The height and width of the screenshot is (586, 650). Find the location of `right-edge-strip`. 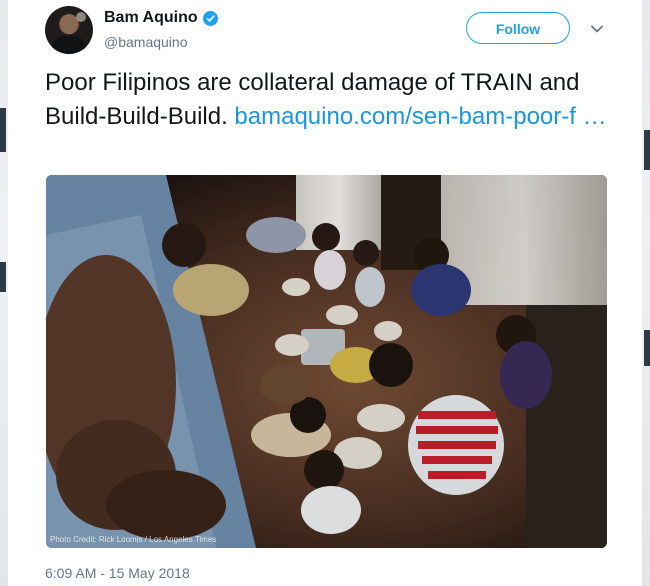

right-edge-strip is located at coordinates (646, 293).